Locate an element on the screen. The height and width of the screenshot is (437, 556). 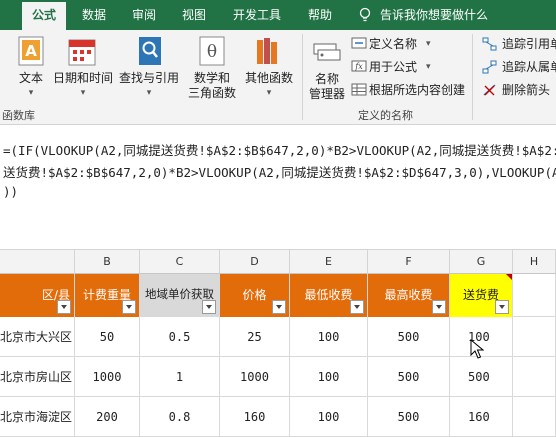
formula-tag-icon: fx is located at coordinates (359, 66).